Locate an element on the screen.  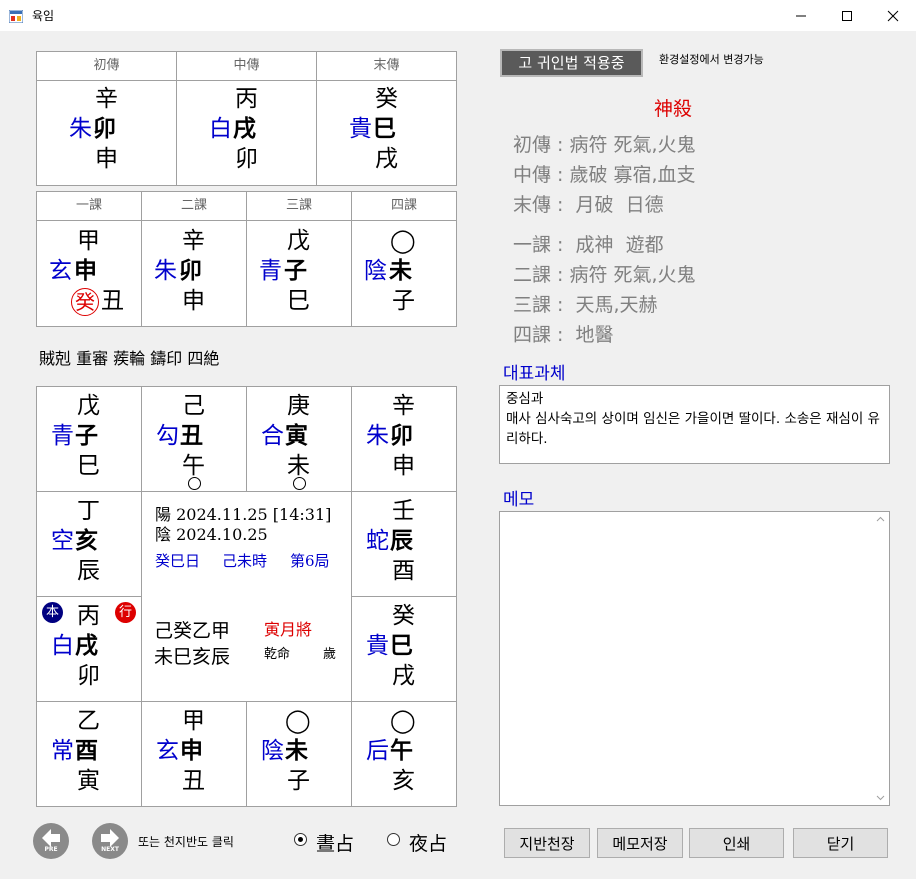
prev-button: PRE is located at coordinates (51, 841).